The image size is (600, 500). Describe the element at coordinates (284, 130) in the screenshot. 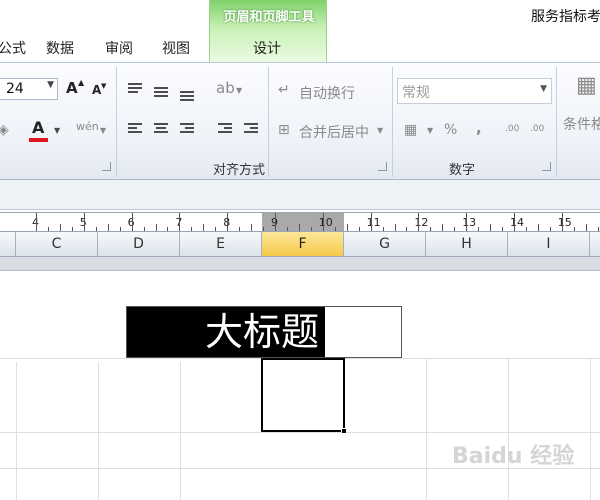

I see `merge-center-icon: ⊞` at that location.